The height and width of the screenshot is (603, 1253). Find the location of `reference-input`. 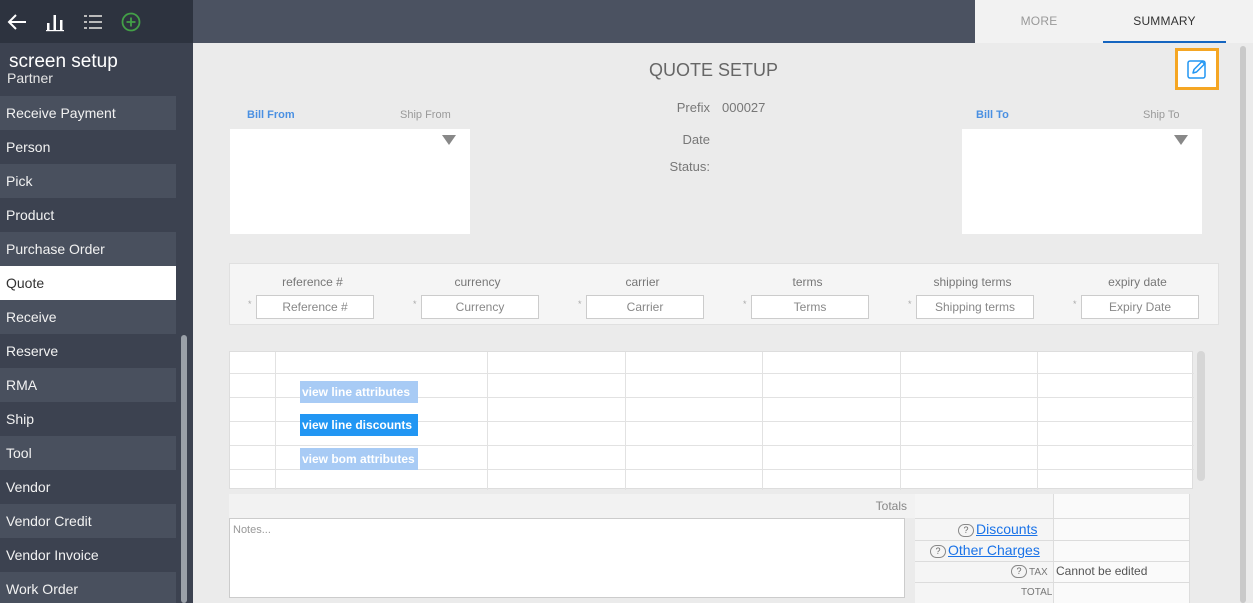

reference-input is located at coordinates (315, 307).